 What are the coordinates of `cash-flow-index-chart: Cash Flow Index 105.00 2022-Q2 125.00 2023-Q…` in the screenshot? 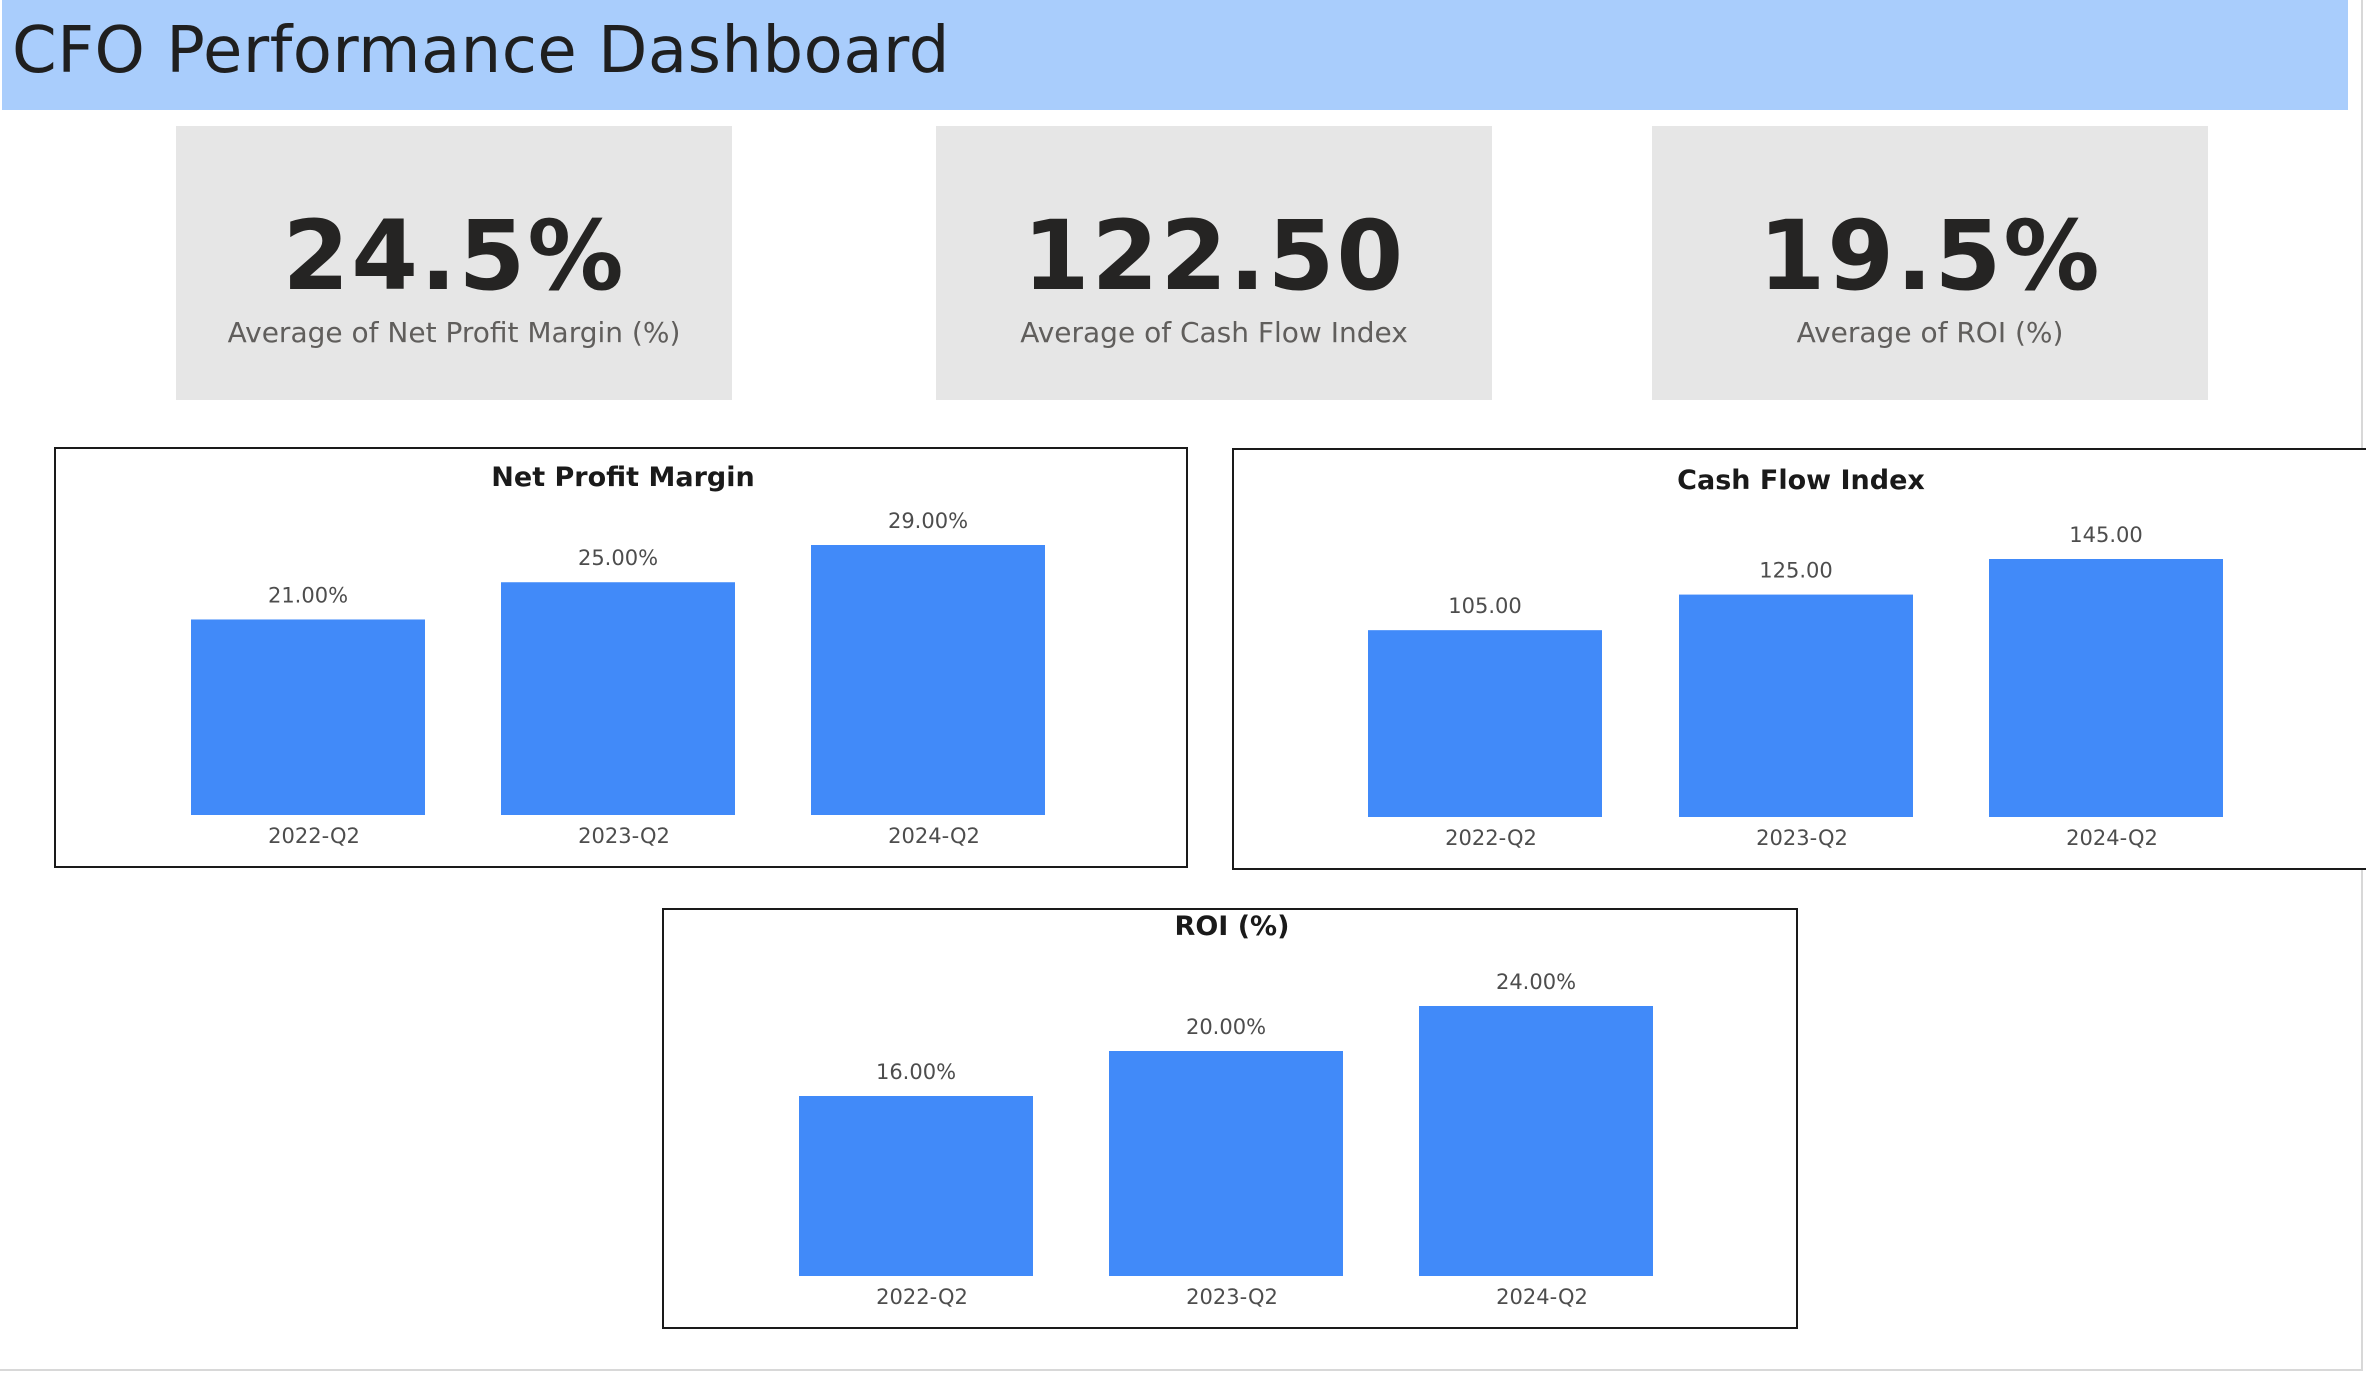 It's located at (1799, 659).